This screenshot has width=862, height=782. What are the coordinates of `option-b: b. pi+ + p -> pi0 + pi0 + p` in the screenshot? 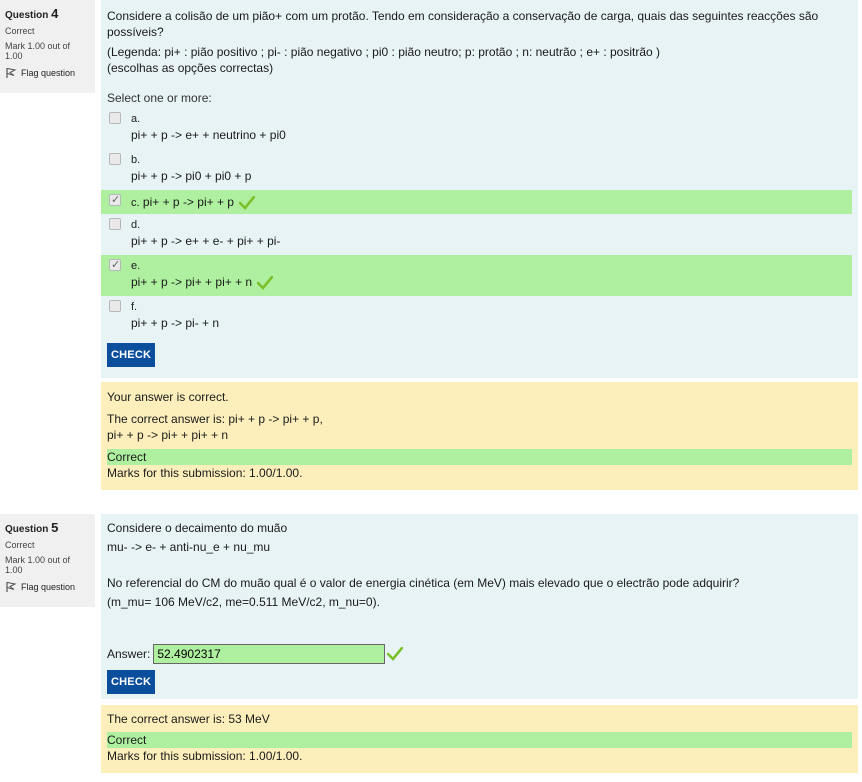 It's located at (479, 169).